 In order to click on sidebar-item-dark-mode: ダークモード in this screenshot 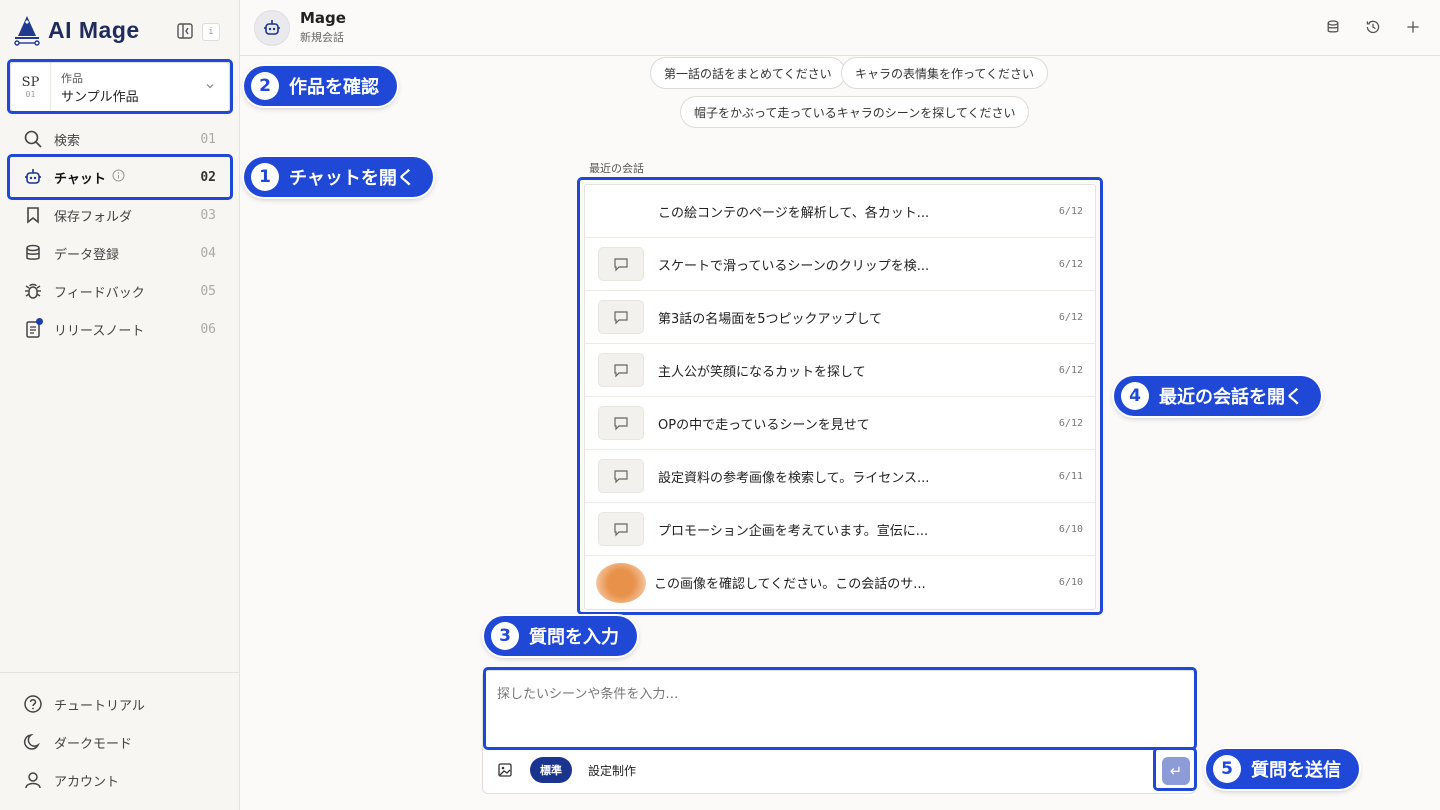, I will do `click(120, 742)`.